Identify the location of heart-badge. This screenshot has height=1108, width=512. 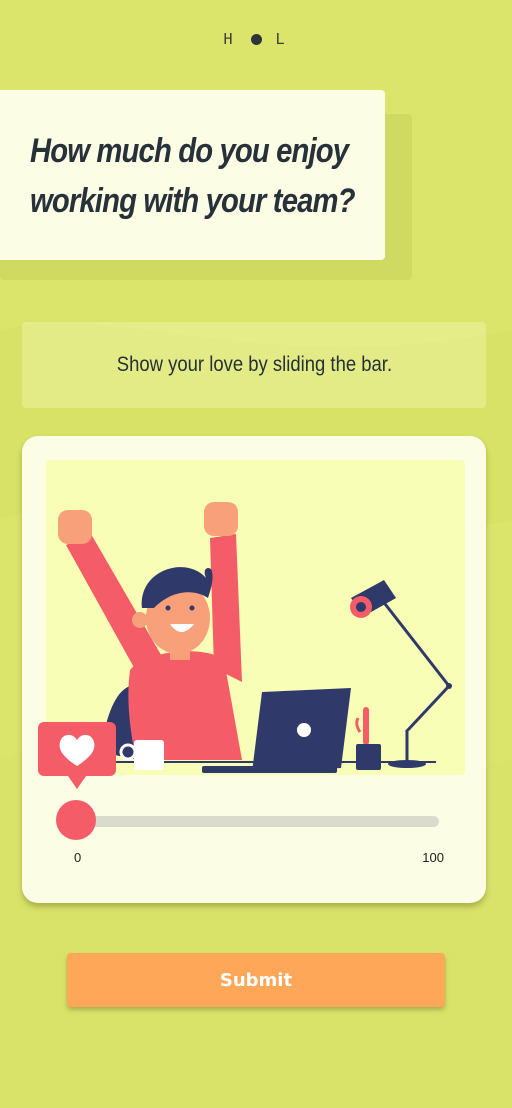
(77, 755).